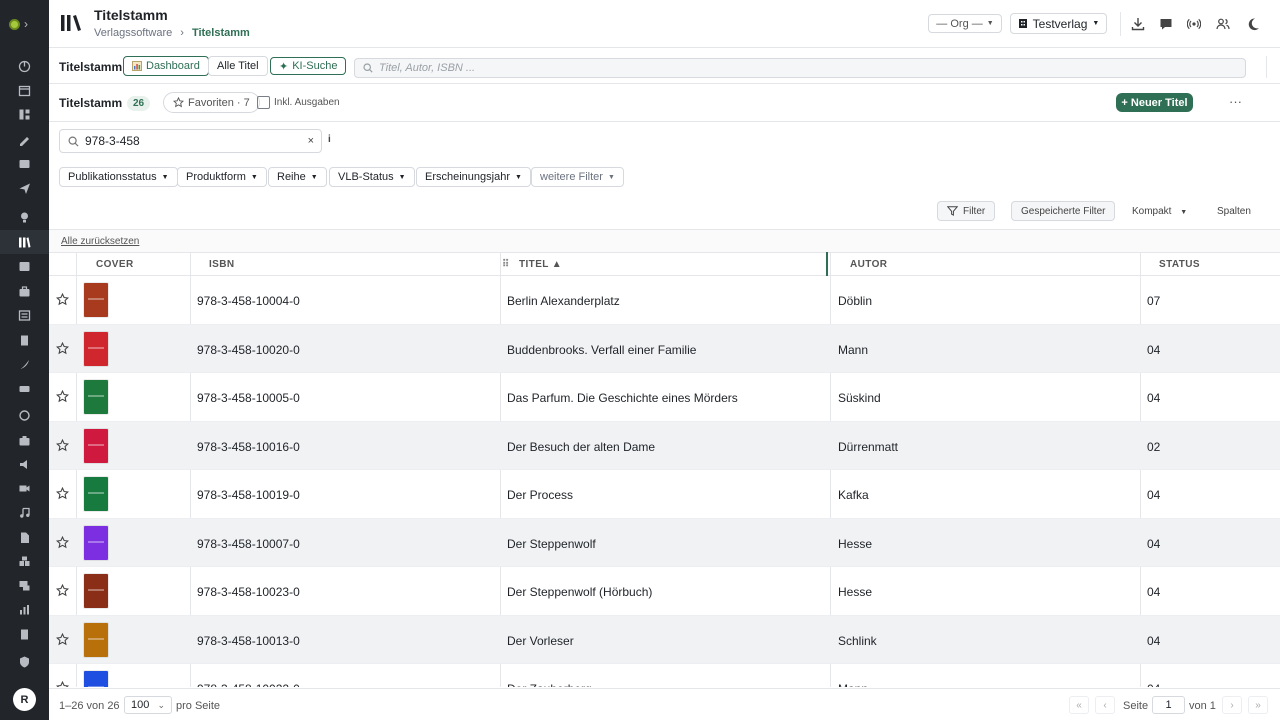  I want to click on cell-isbn: 978-3-458-10004-0, so click(248, 301).